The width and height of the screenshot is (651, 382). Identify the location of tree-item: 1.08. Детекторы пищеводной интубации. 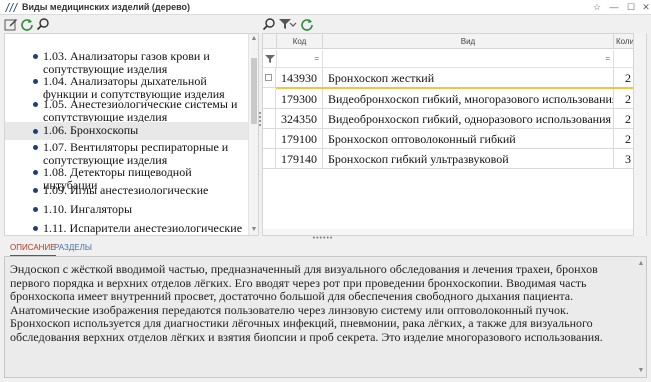
(127, 179).